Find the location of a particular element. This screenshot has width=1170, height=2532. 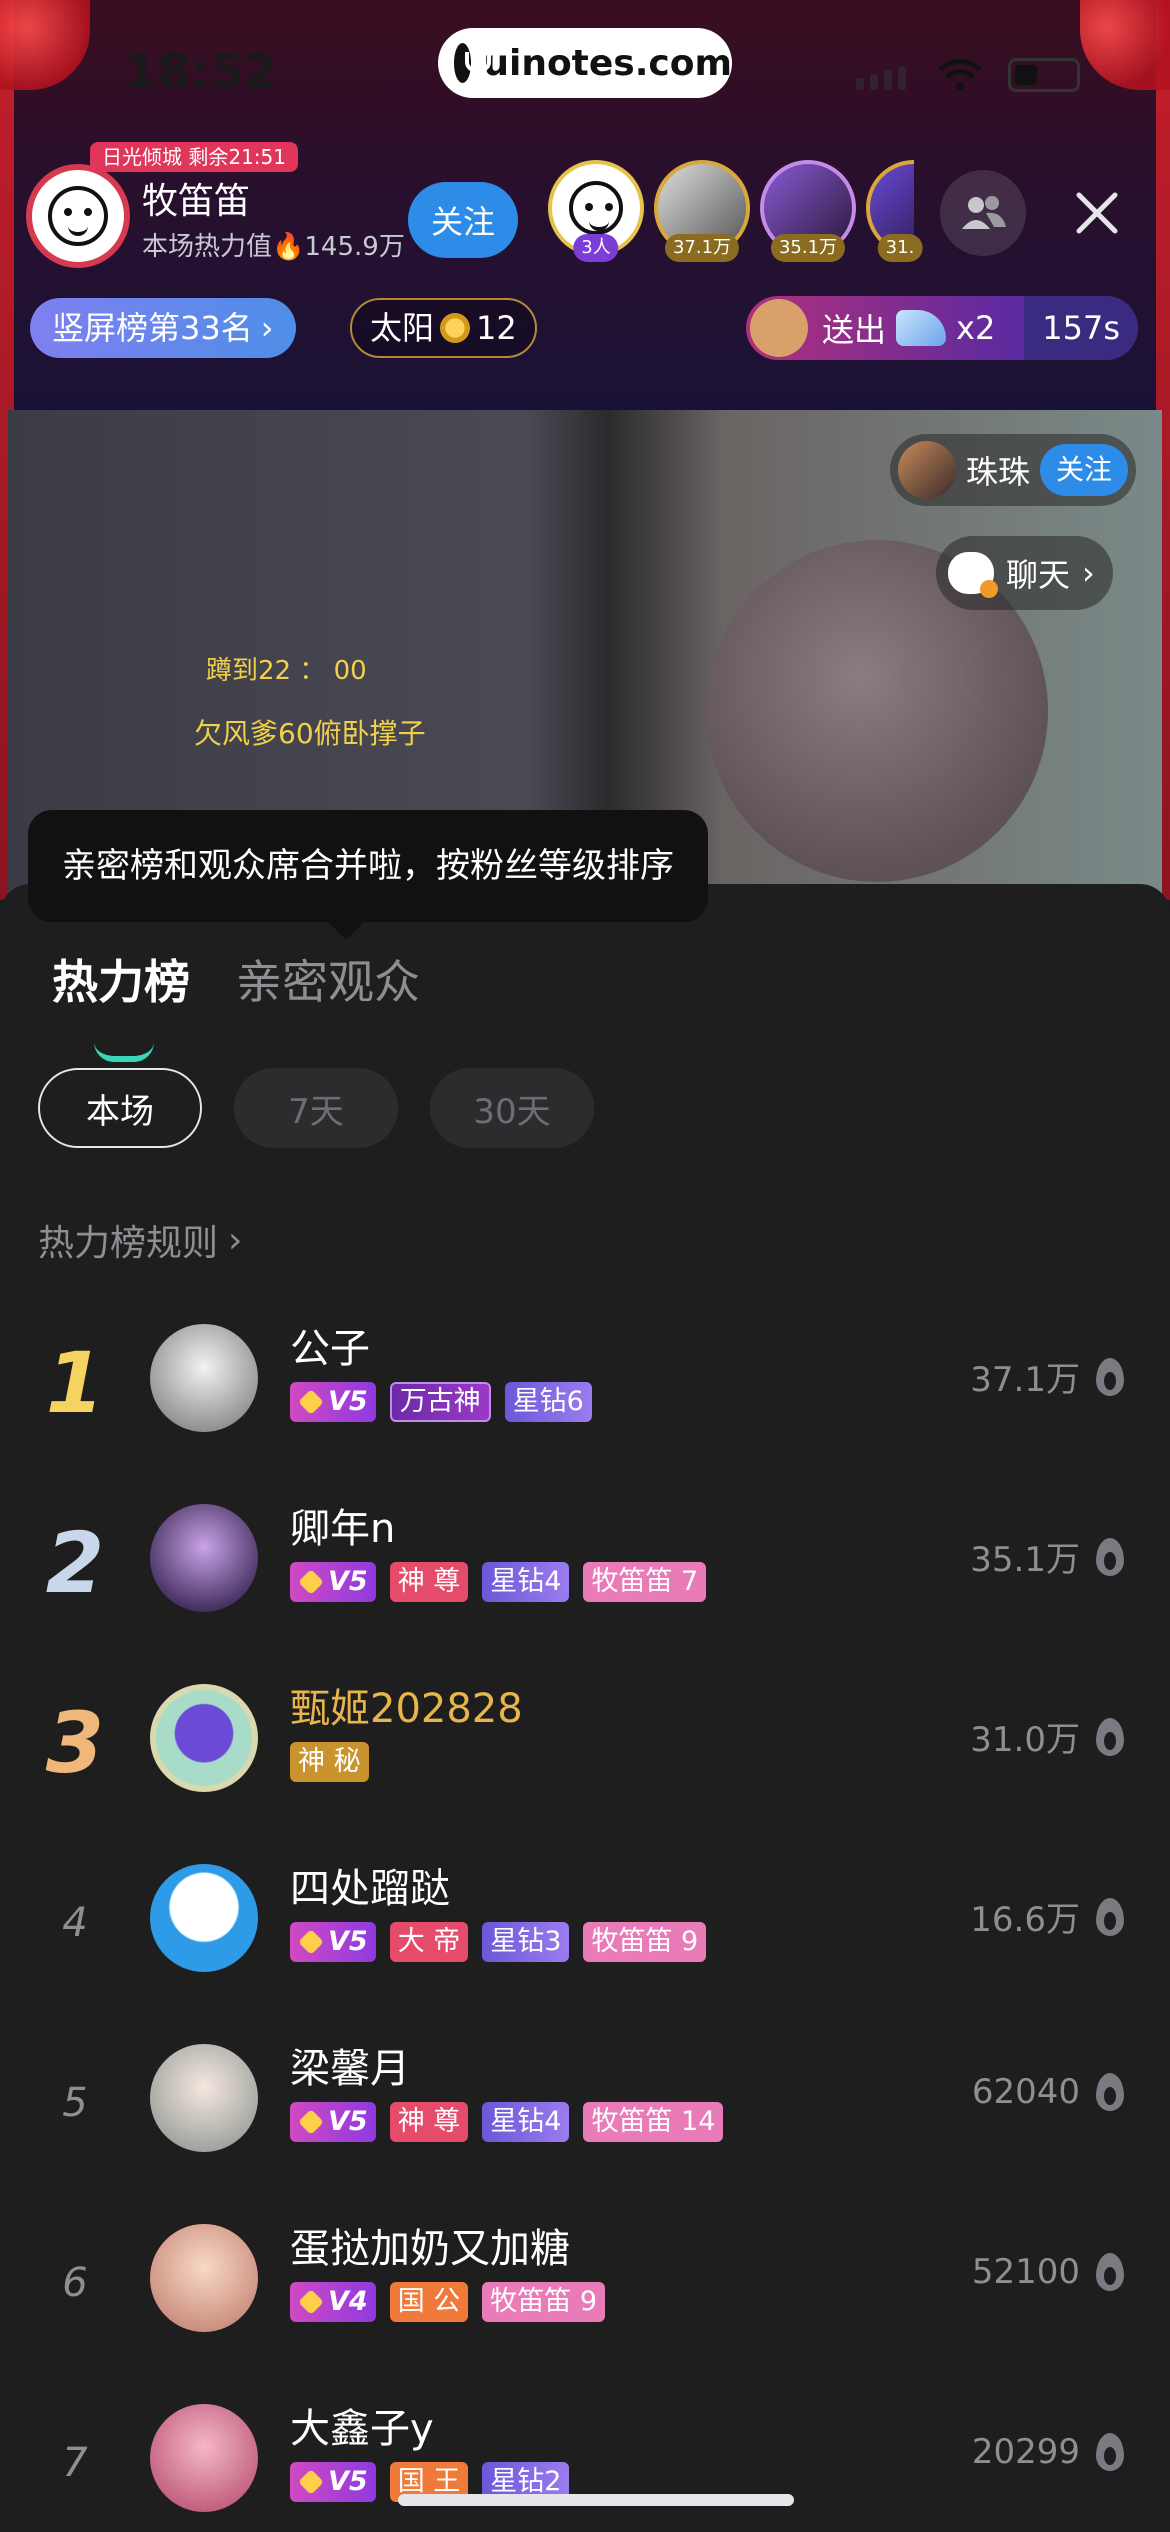

audience-avatar: 3人 is located at coordinates (596, 211).